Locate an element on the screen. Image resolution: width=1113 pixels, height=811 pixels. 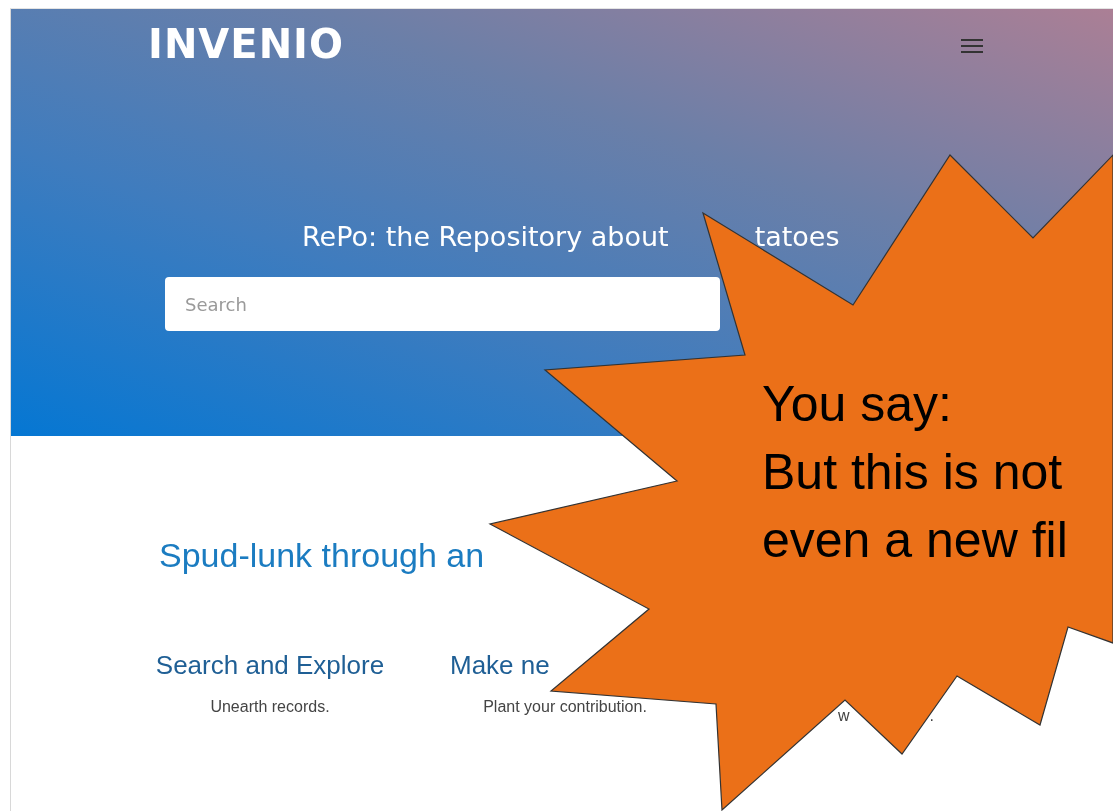
callout-text: even a new fil is located at coordinates (915, 540).